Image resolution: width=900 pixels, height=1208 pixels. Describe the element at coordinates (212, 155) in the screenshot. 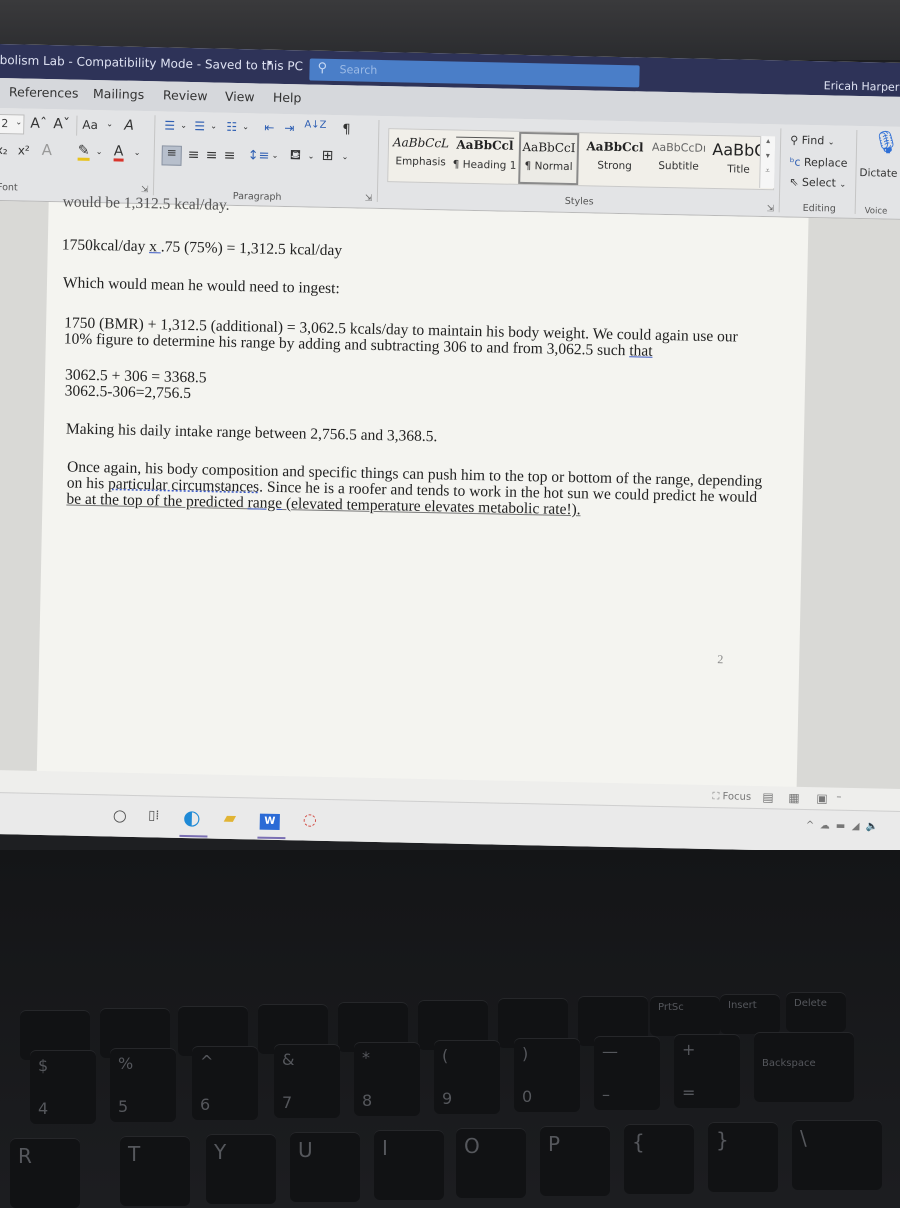

I see `align-right-icon: ≡` at that location.